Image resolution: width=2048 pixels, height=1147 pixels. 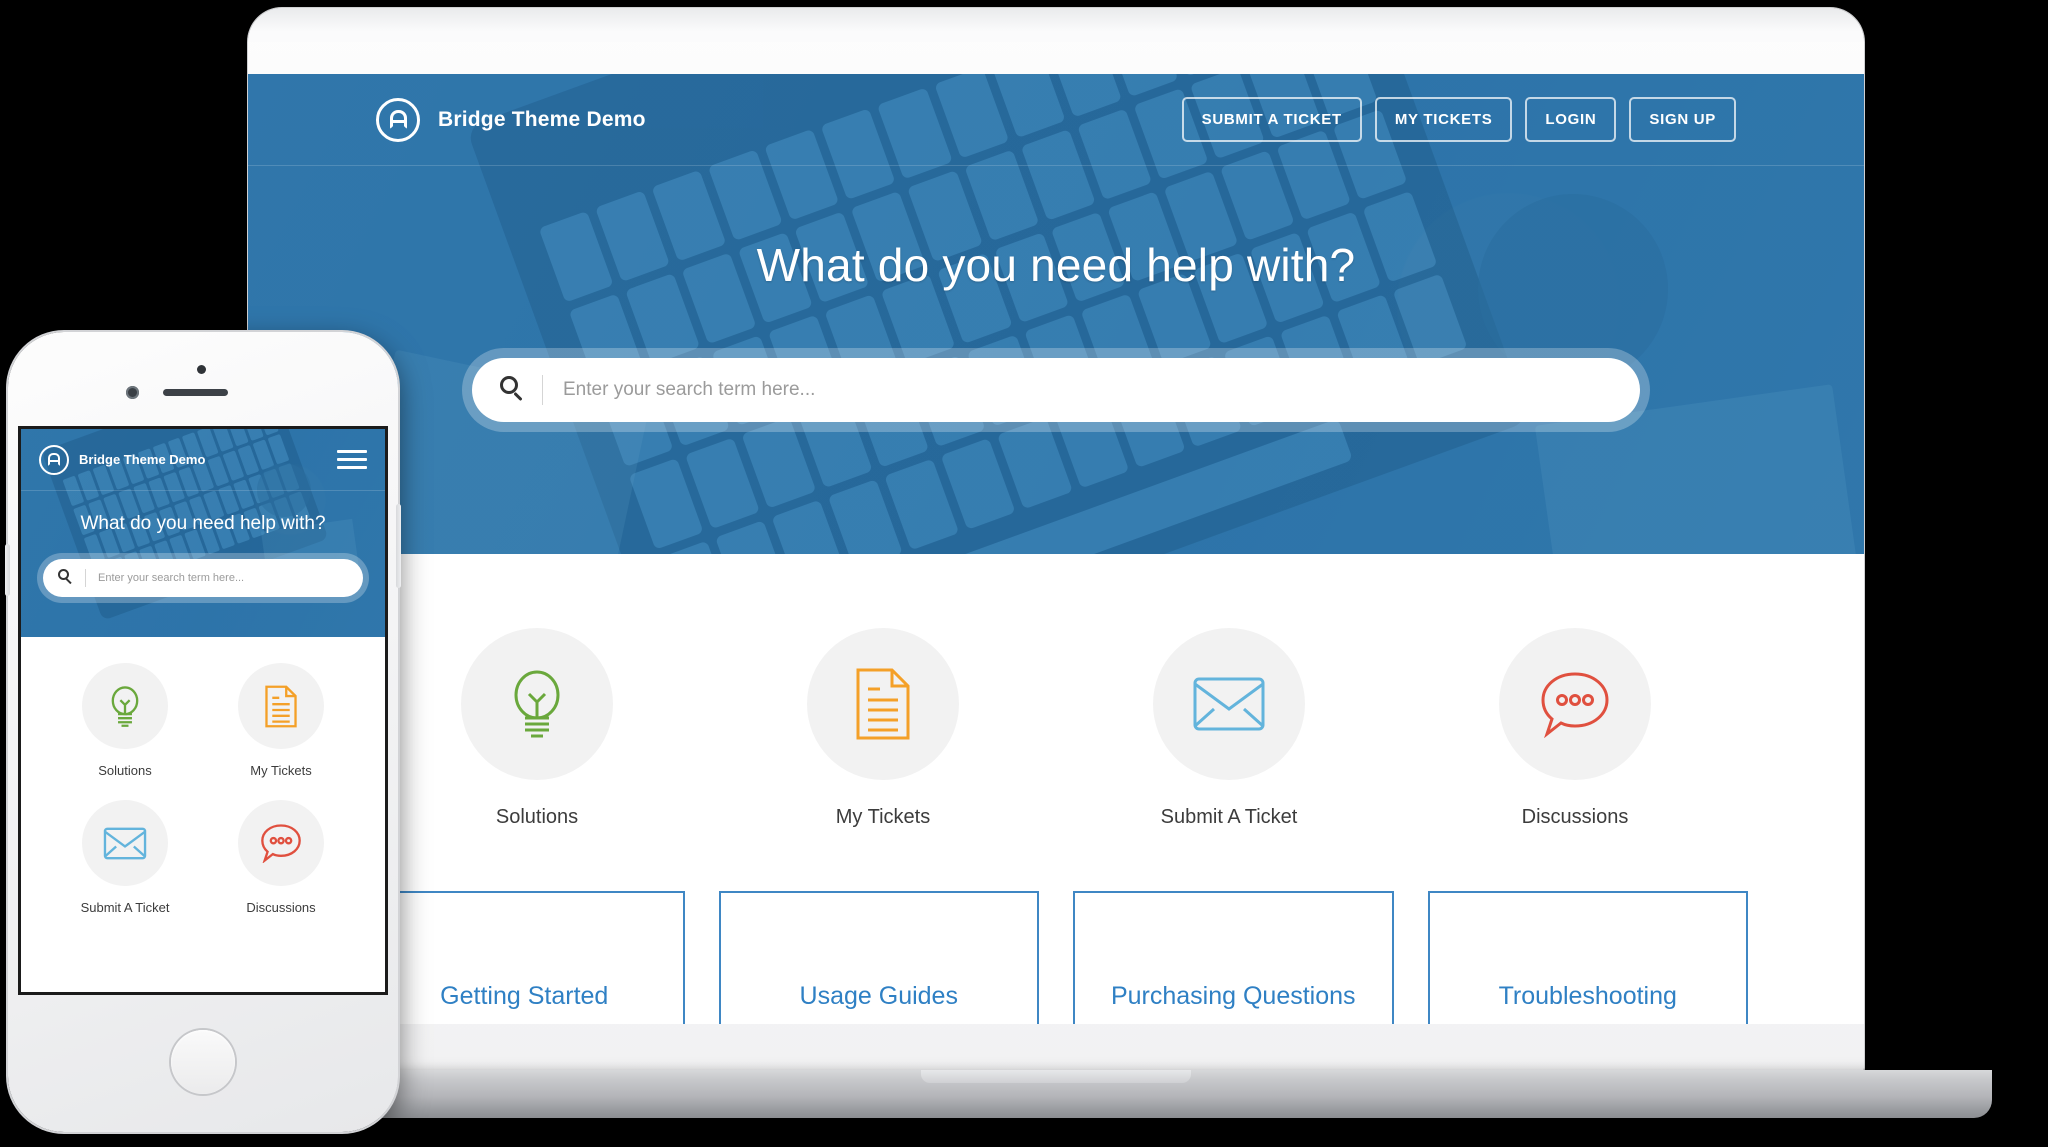 I want to click on mobile-search-field, so click(x=203, y=578).